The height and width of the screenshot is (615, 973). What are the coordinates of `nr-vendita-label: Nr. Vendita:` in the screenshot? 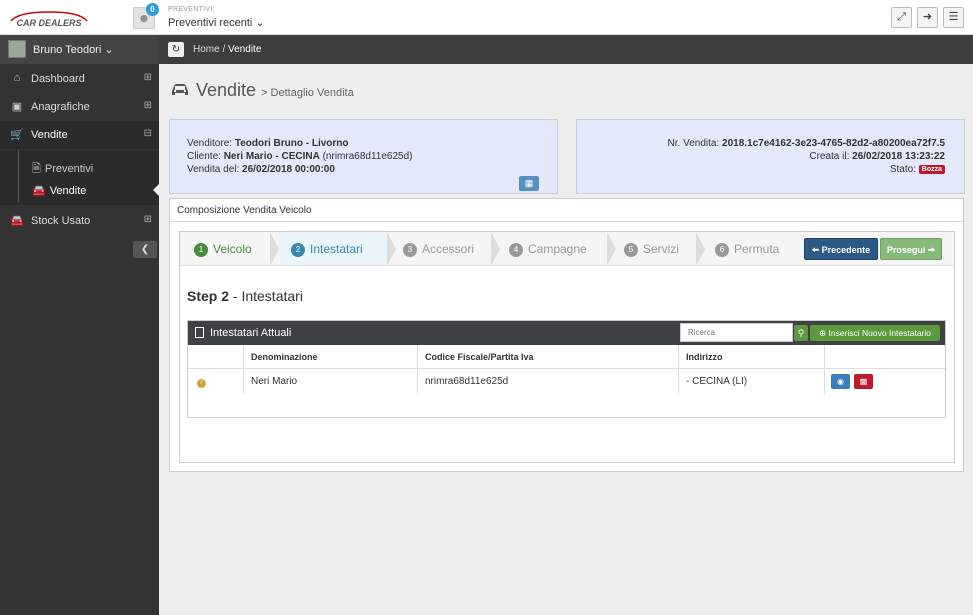 It's located at (693, 143).